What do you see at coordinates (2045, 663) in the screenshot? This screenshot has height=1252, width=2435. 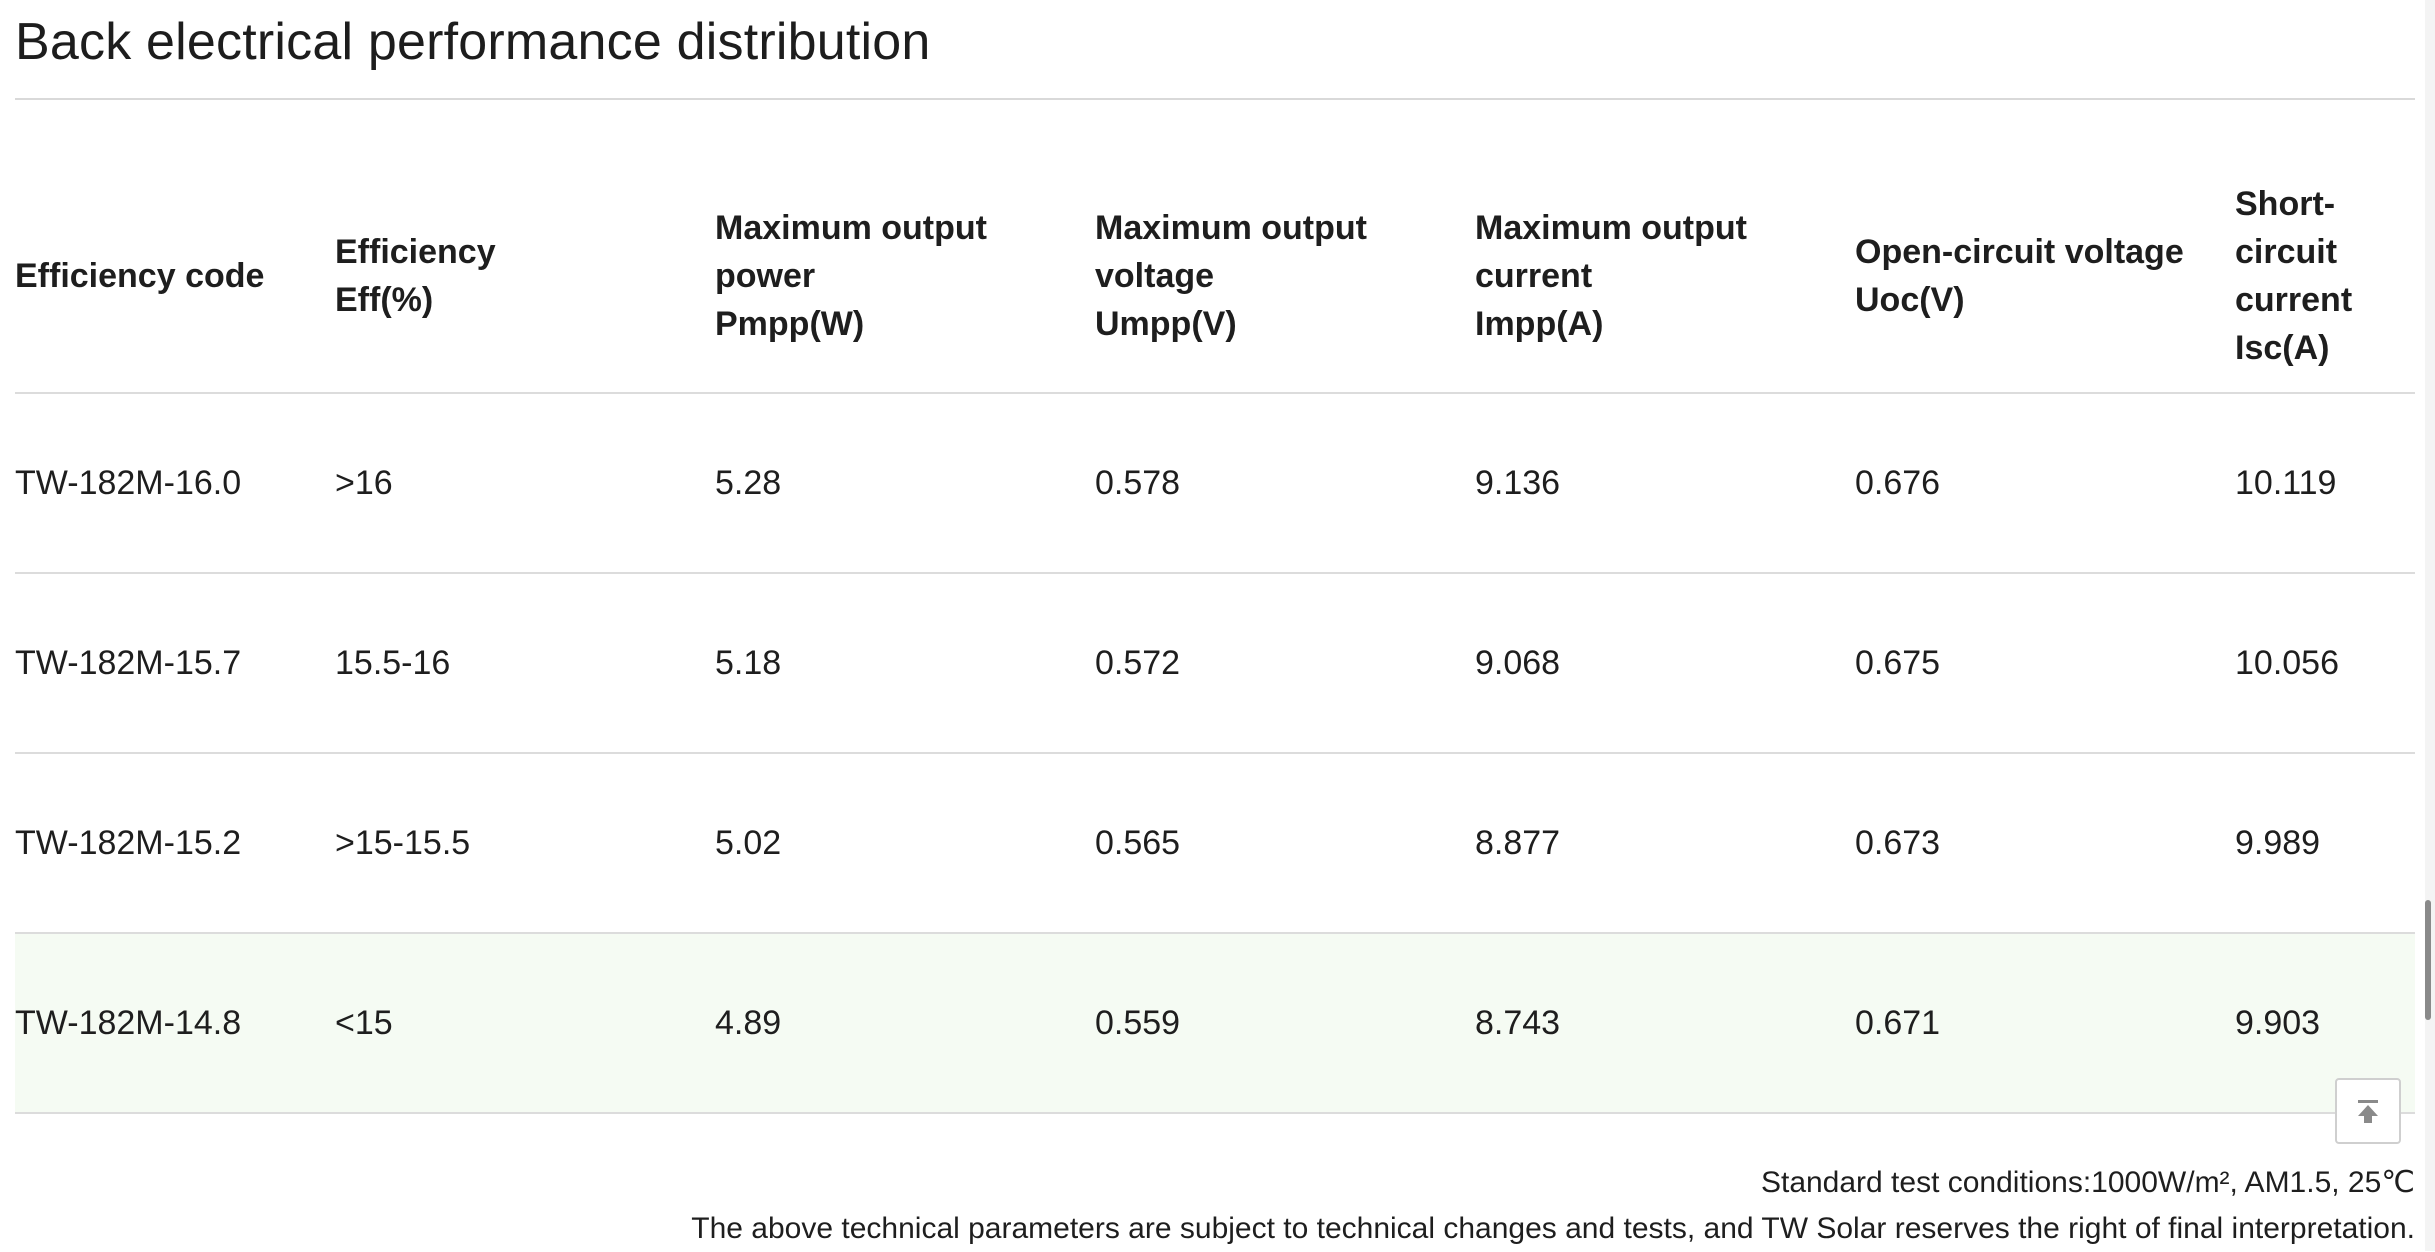 I see `cell-open-circuit-voltage: 0.675` at bounding box center [2045, 663].